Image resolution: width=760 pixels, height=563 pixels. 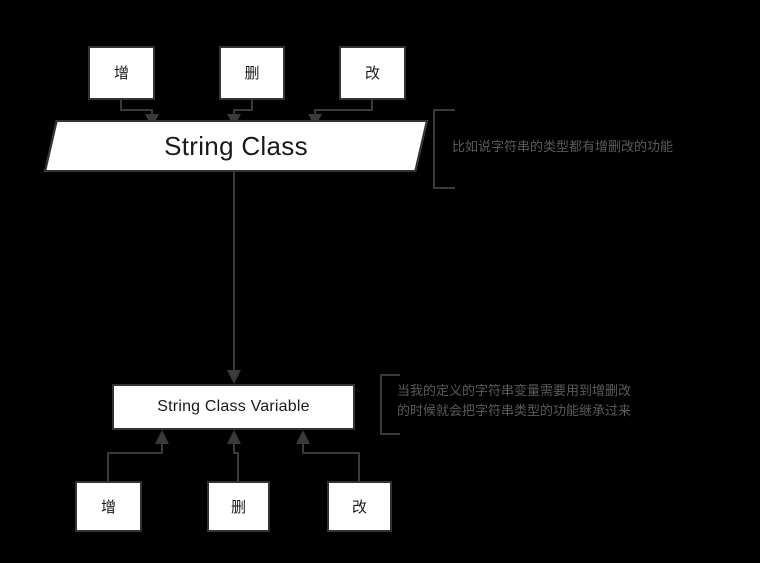 I want to click on bottom-operation-box-modify: 改, so click(x=359, y=506).